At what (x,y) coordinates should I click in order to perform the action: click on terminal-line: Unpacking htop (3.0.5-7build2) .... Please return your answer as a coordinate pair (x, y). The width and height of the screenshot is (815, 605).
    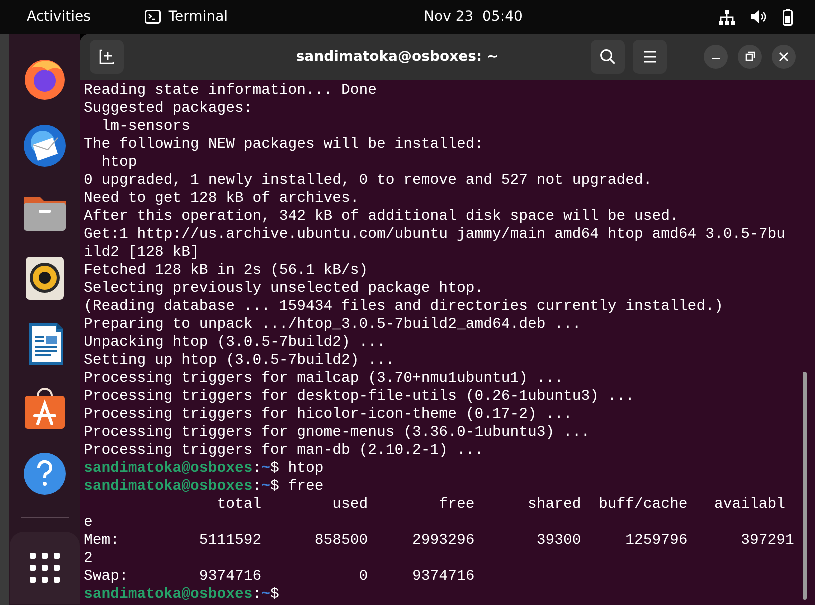
    Looking at the image, I should click on (235, 343).